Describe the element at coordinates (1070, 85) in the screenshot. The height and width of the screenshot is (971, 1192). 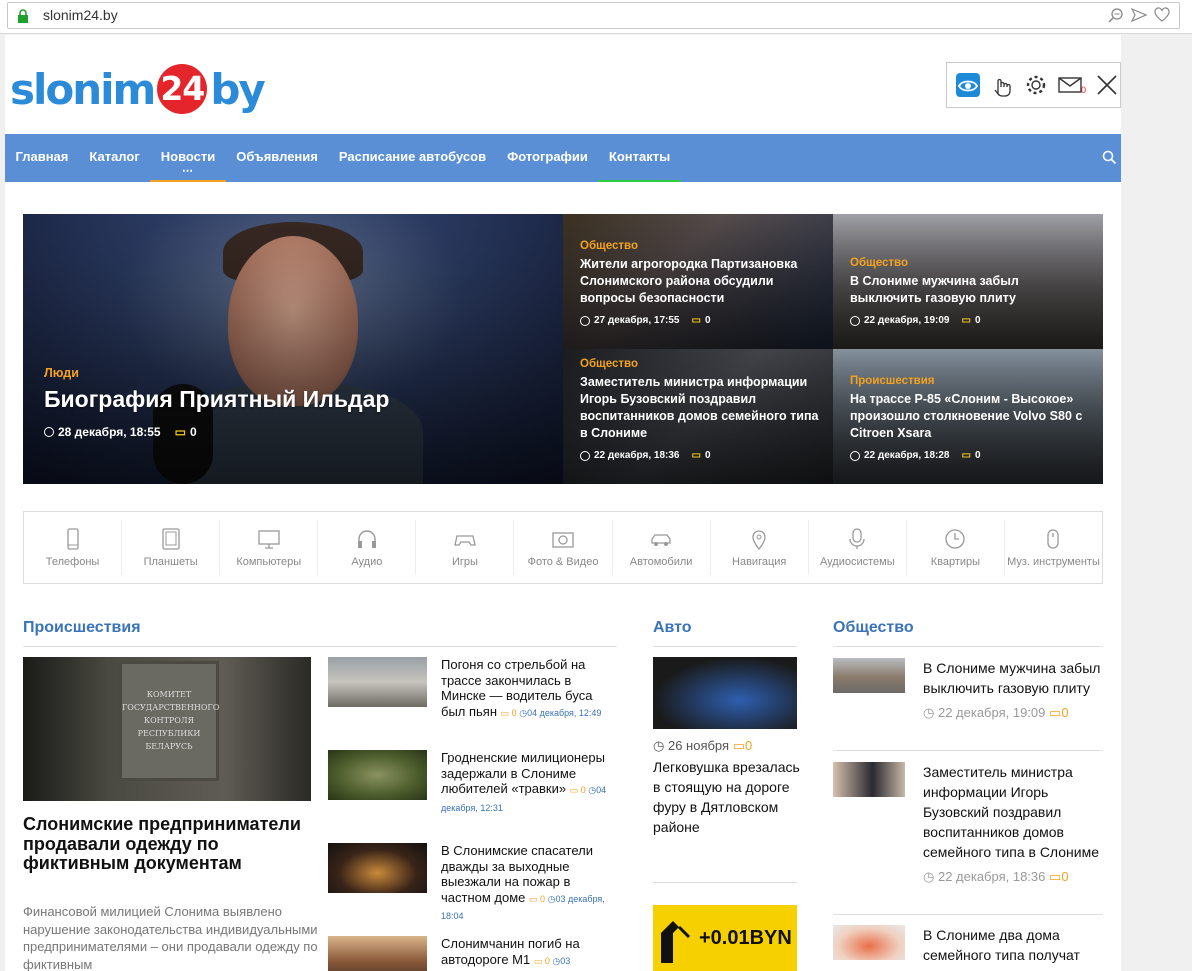
I see `mail-icon` at that location.